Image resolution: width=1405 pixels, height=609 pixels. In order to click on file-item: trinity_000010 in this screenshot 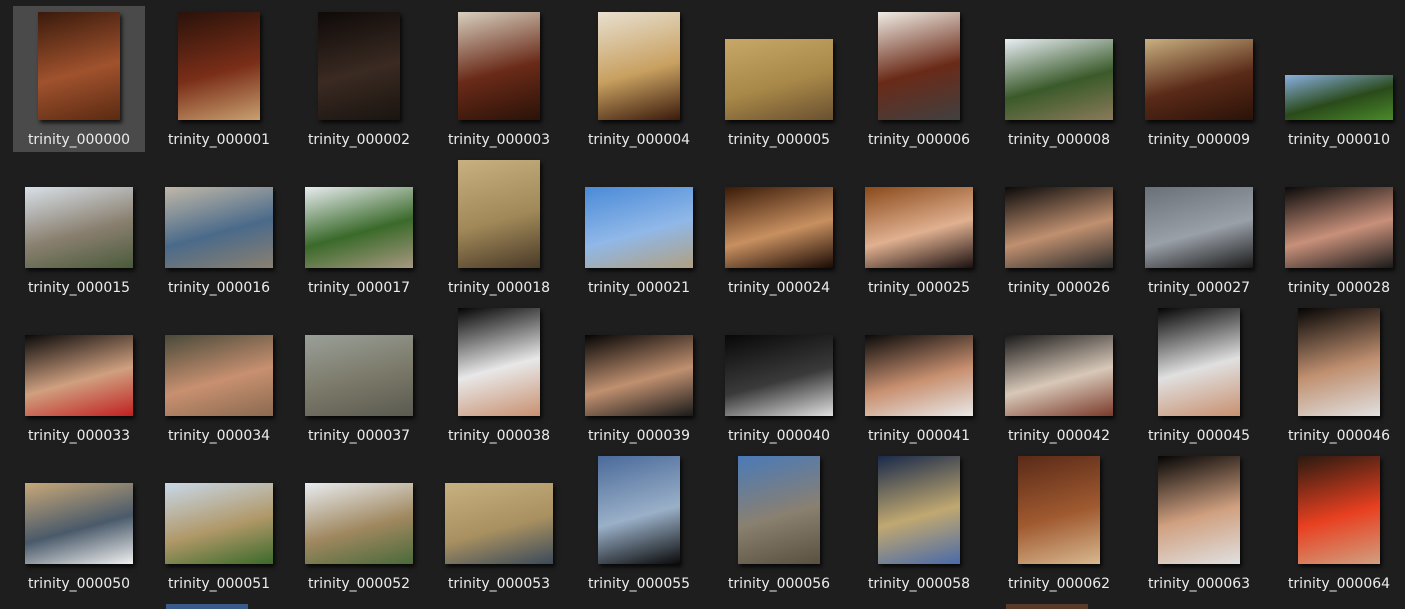, I will do `click(1339, 79)`.